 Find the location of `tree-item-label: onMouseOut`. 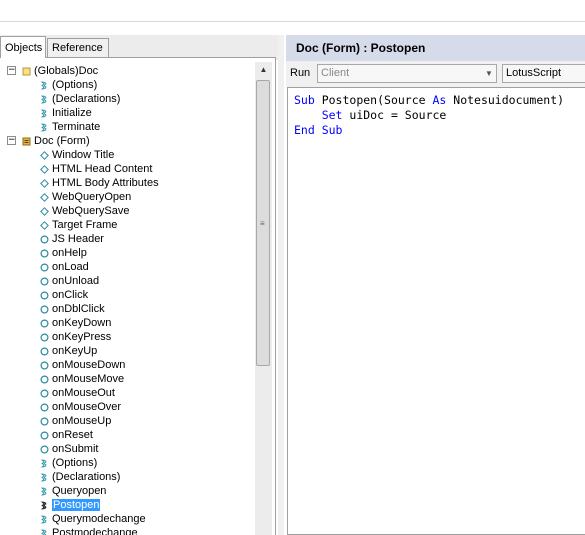

tree-item-label: onMouseOut is located at coordinates (83, 393).